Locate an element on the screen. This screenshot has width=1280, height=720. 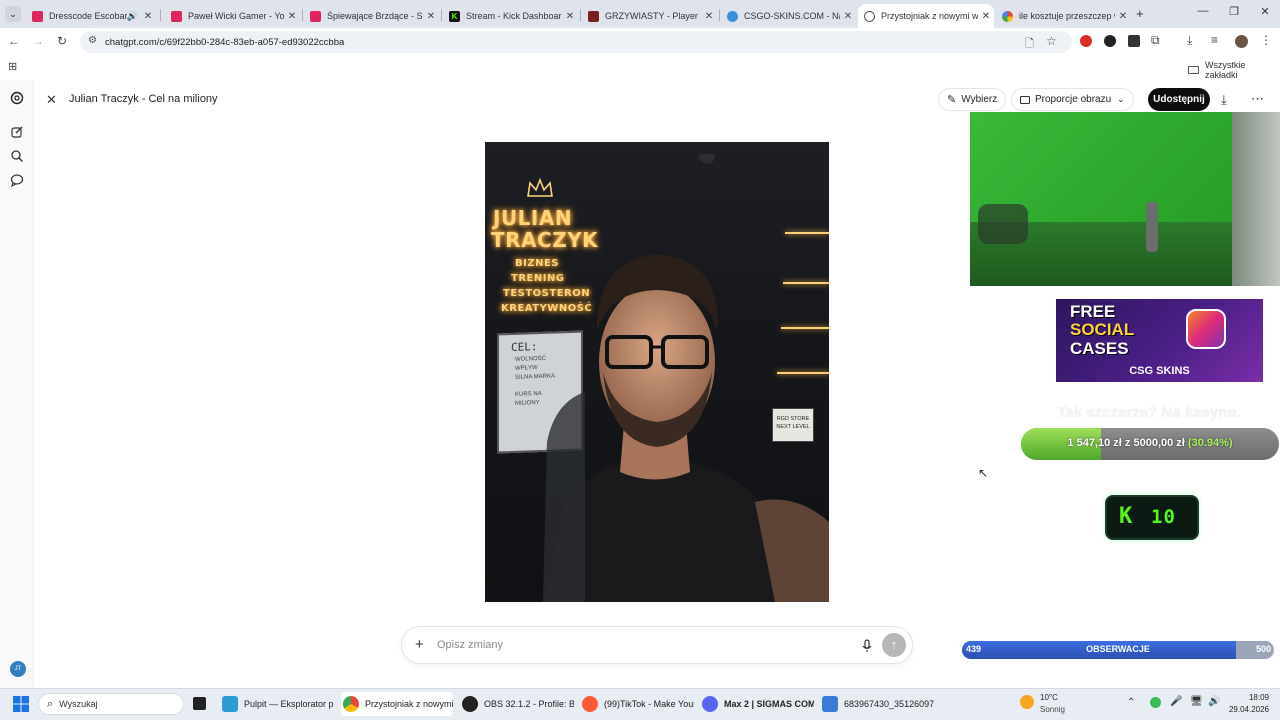
site-info-icon: ⚙ is located at coordinates (92, 40).